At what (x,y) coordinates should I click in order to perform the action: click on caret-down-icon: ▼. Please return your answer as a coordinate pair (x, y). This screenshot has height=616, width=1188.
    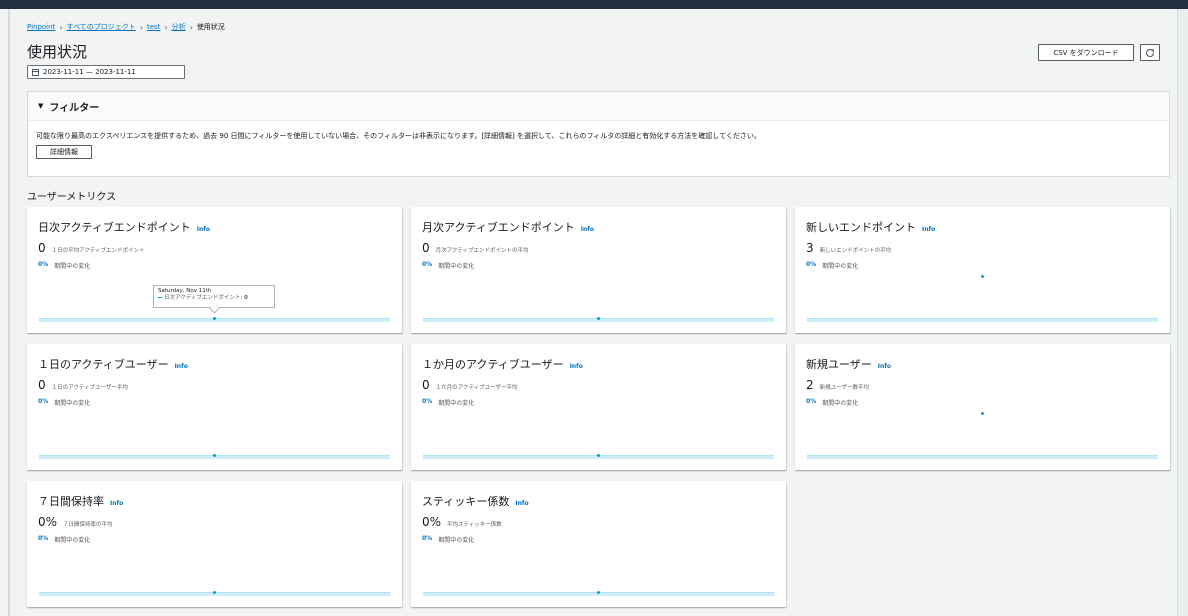
    Looking at the image, I should click on (41, 106).